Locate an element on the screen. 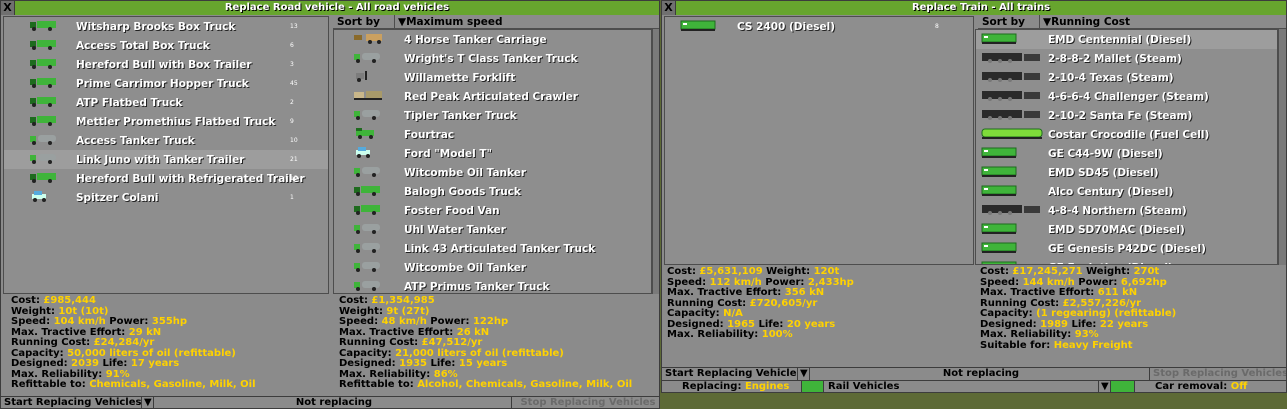 The width and height of the screenshot is (1287, 409). detail-label: Weight: is located at coordinates (363, 311).